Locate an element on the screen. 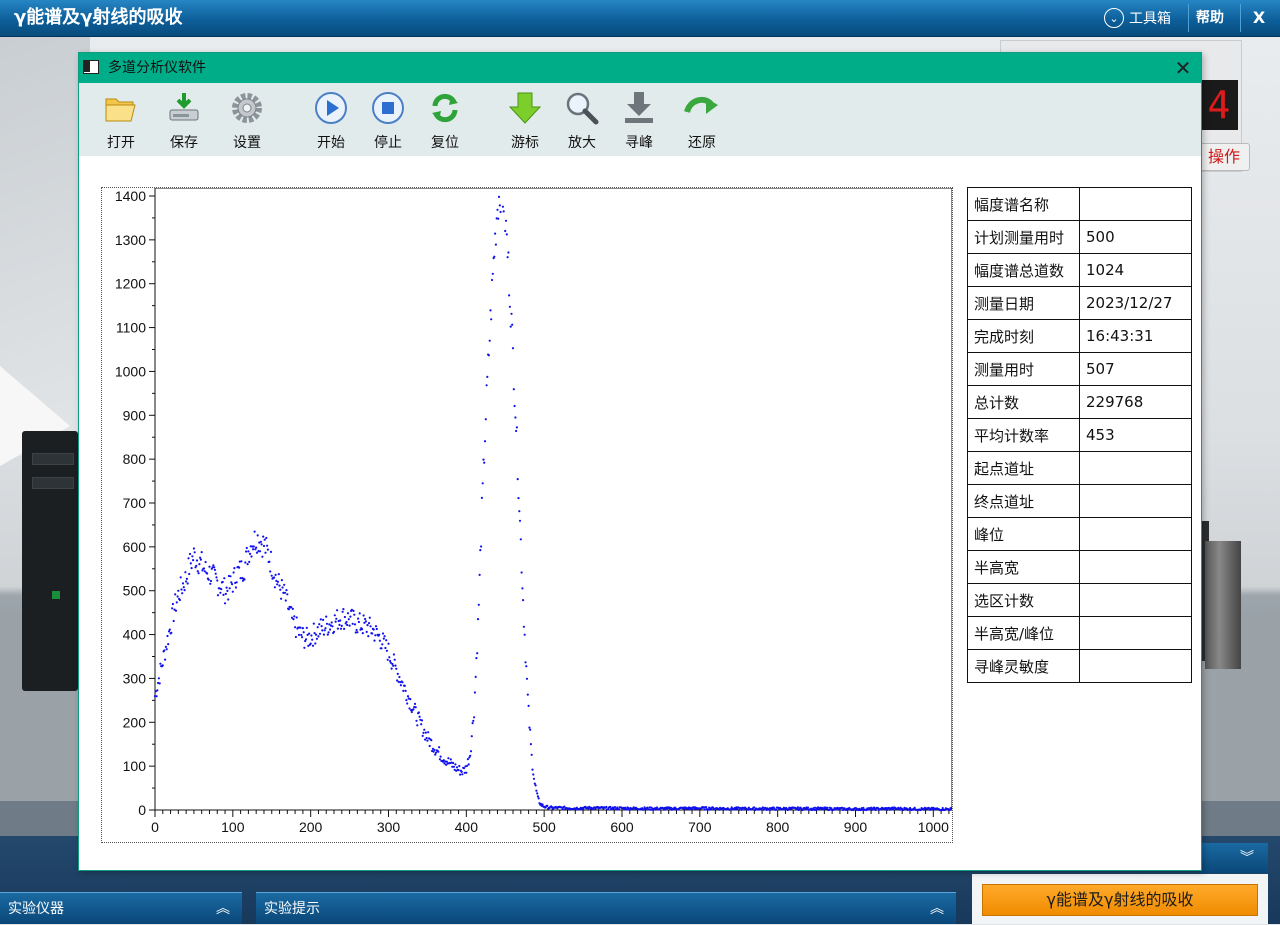 Image resolution: width=1280 pixels, height=925 pixels. open-button: 打开 is located at coordinates (121, 119).